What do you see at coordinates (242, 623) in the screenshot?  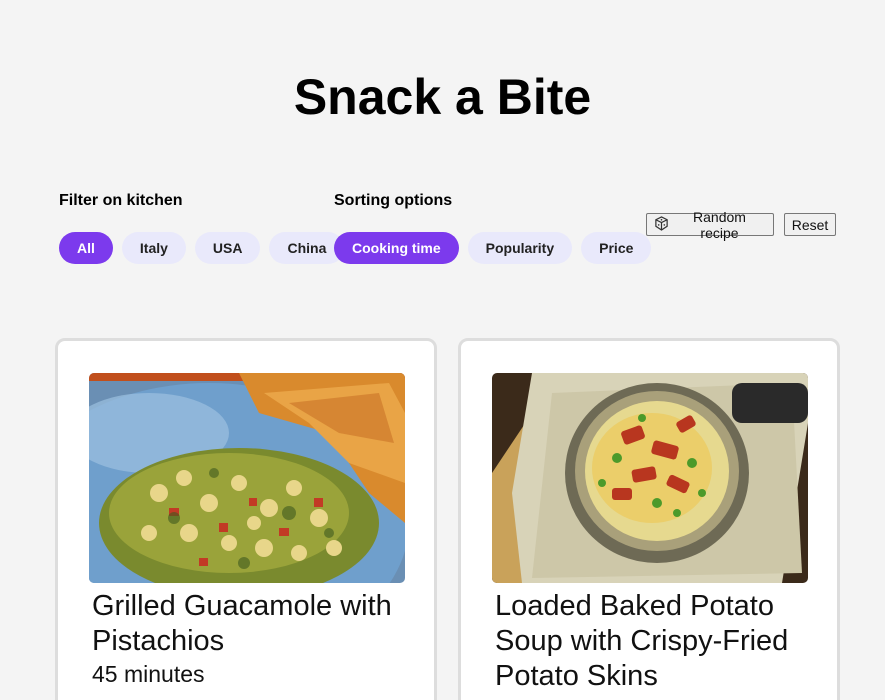 I see `recipe-title: Grilled Guacamole with Pistachios` at bounding box center [242, 623].